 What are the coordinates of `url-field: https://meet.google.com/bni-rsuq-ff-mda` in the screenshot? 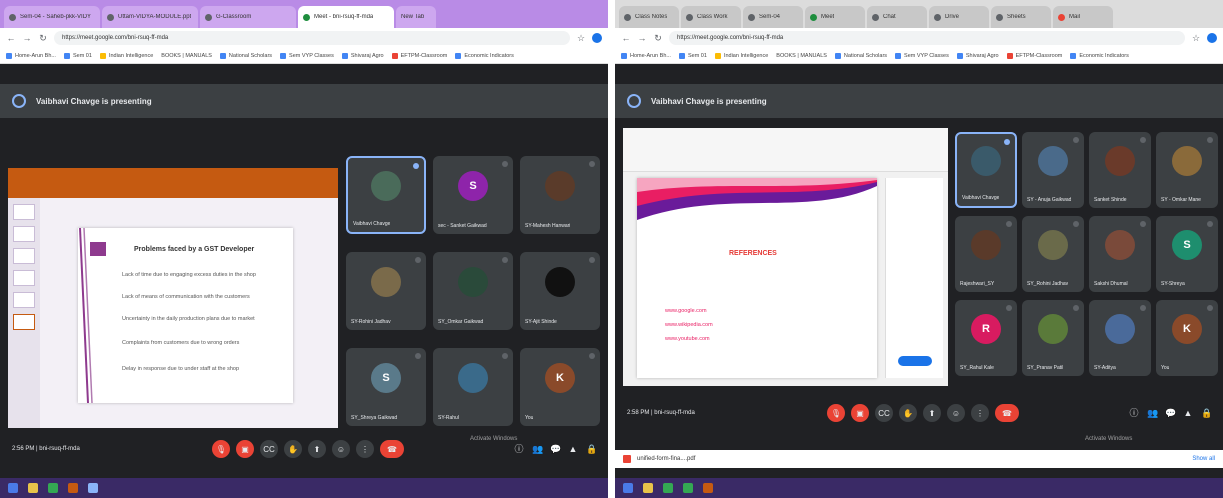 It's located at (312, 38).